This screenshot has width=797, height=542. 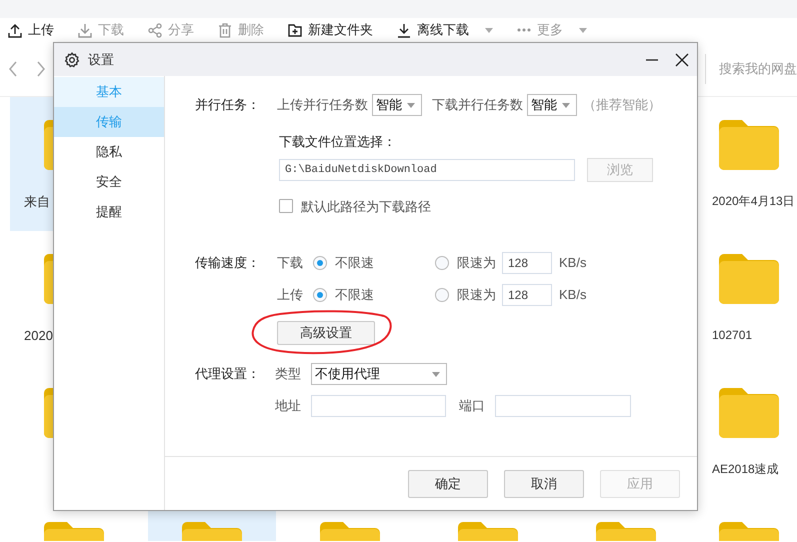 I want to click on folder-plus-icon, so click(x=295, y=30).